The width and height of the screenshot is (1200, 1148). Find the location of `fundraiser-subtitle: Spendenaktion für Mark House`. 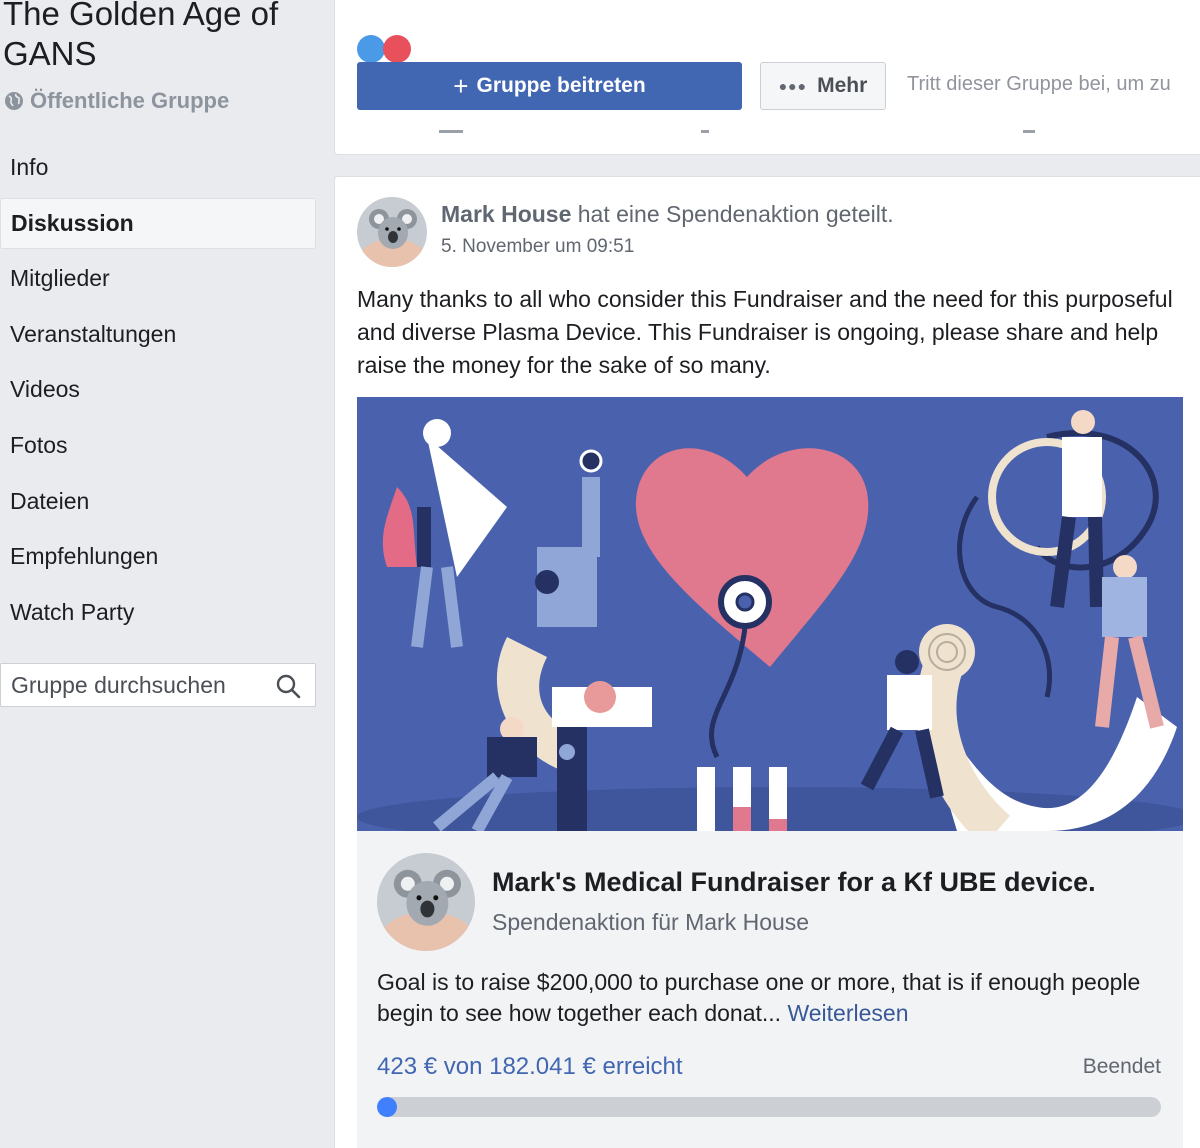

fundraiser-subtitle: Spendenaktion für Mark House is located at coordinates (651, 922).